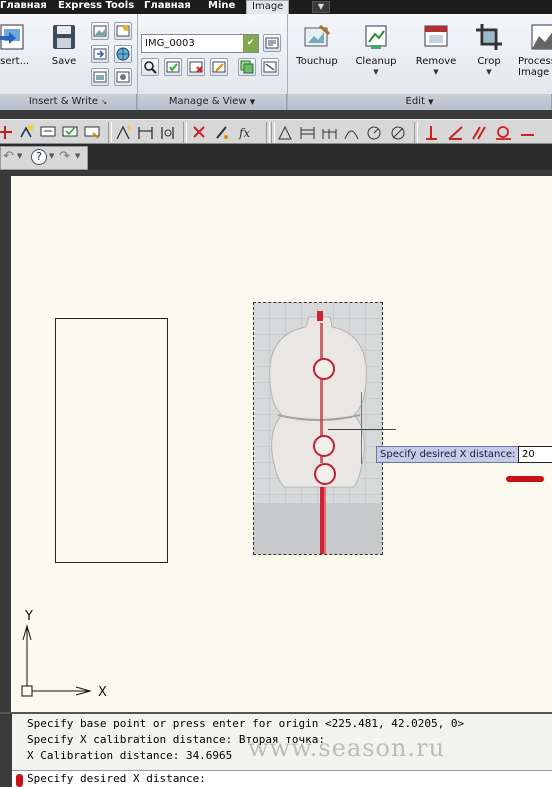 The image size is (552, 787). I want to click on image-check-icon, so click(173, 67).